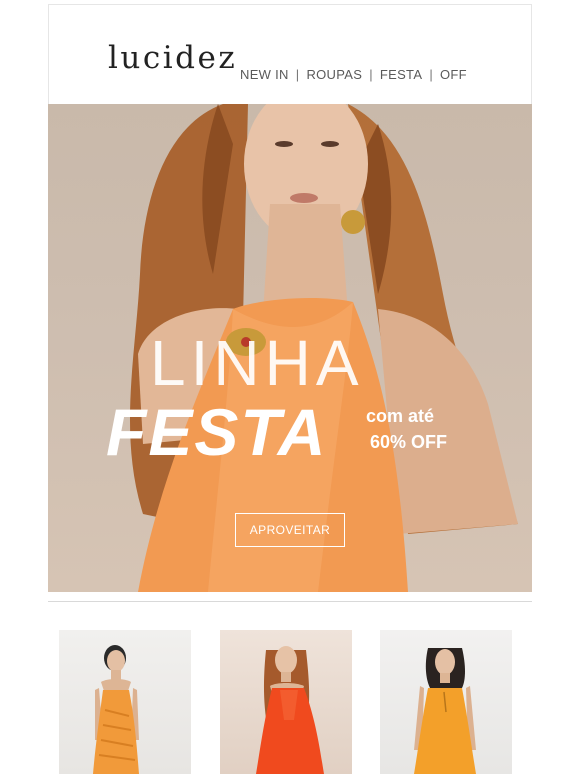  What do you see at coordinates (290, 601) in the screenshot?
I see `section-divider` at bounding box center [290, 601].